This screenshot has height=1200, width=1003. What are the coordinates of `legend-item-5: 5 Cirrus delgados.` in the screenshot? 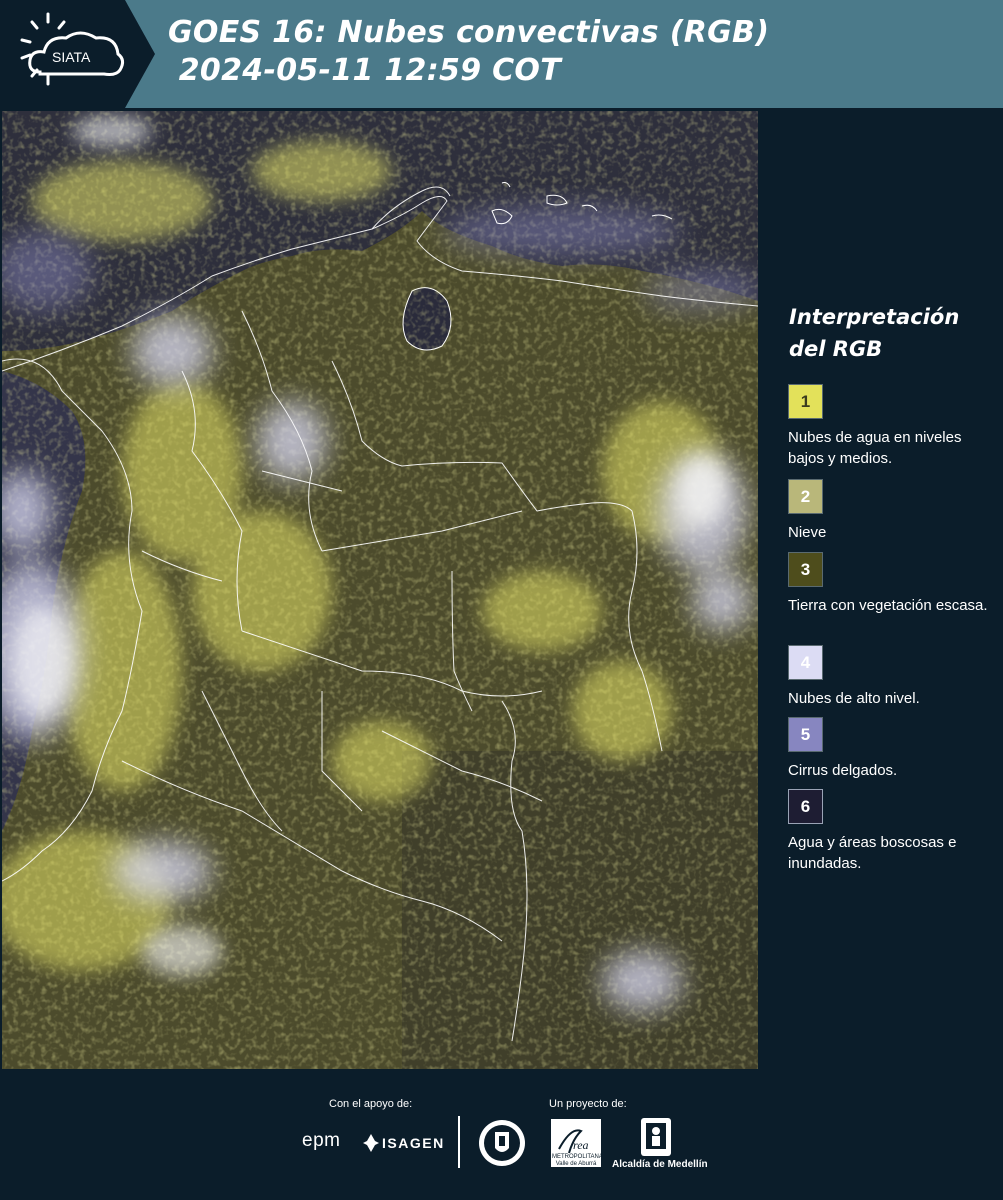 It's located at (893, 749).